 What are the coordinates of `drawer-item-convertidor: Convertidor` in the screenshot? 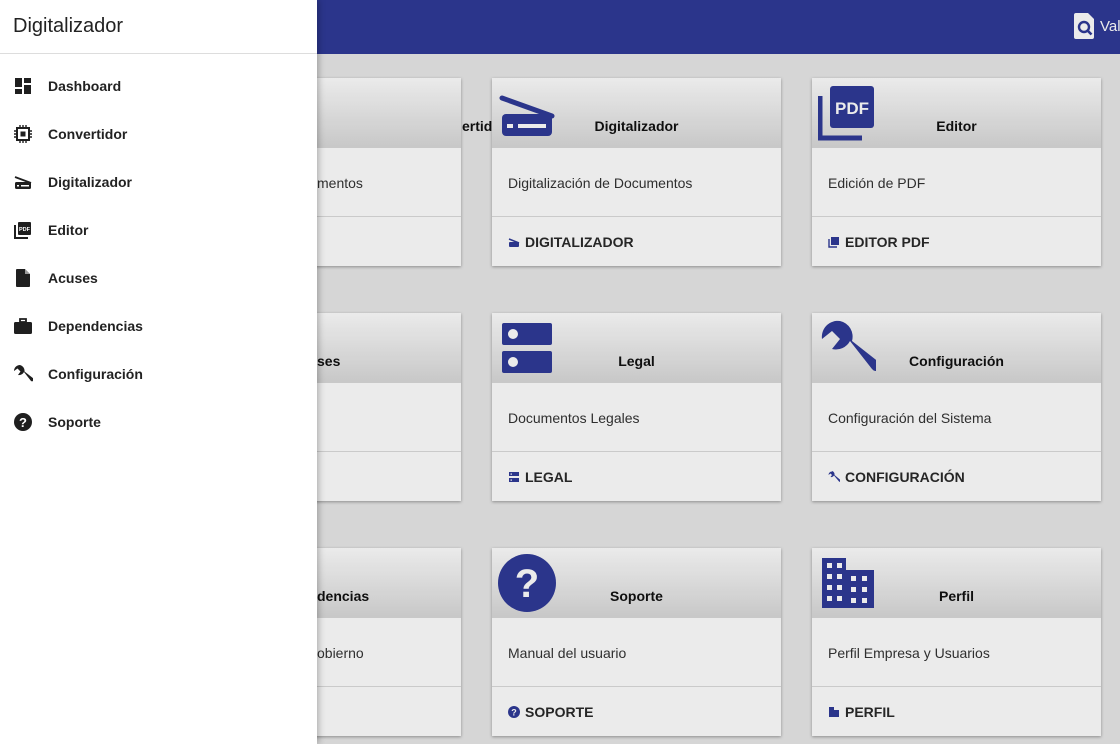 It's located at (158, 134).